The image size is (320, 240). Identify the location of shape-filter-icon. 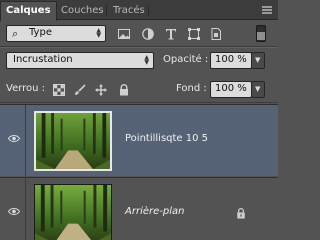
(194, 34).